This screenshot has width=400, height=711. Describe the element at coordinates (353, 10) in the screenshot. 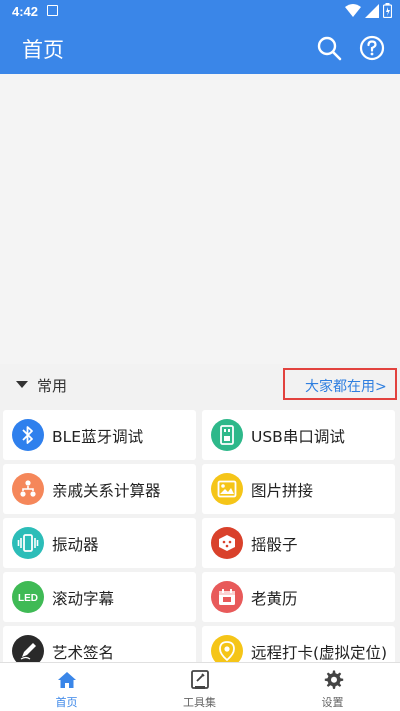

I see `wifi-icon` at that location.